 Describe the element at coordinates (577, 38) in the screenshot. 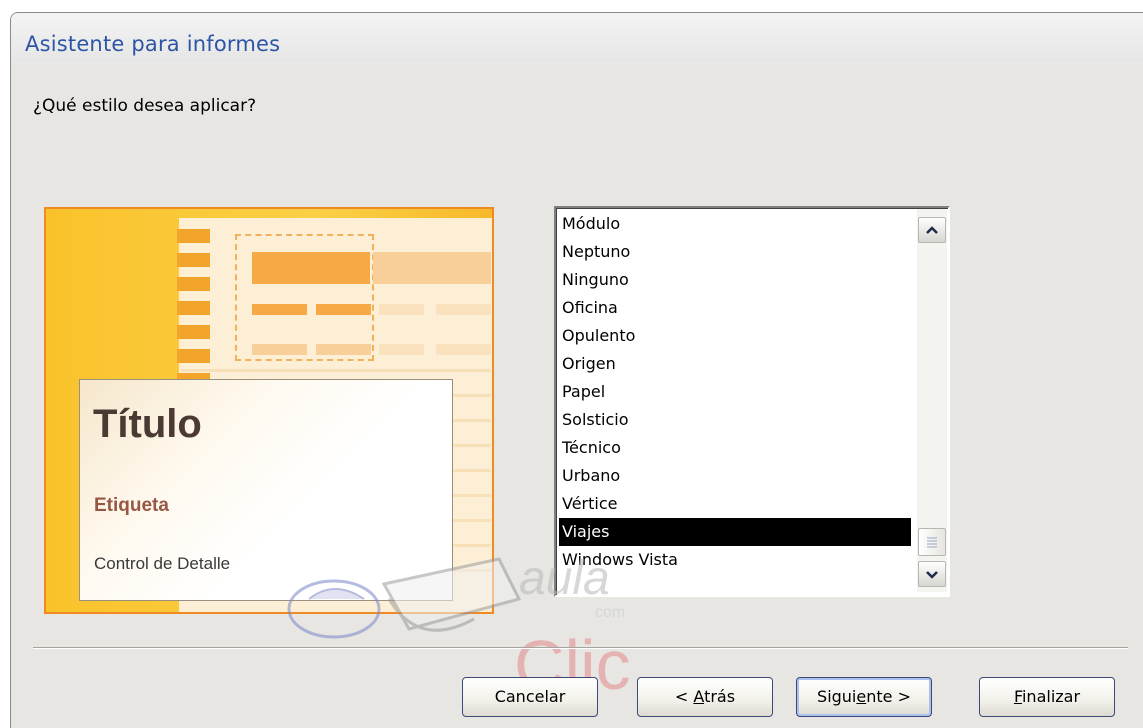

I see `wizard-header: Asistente para informes` at that location.